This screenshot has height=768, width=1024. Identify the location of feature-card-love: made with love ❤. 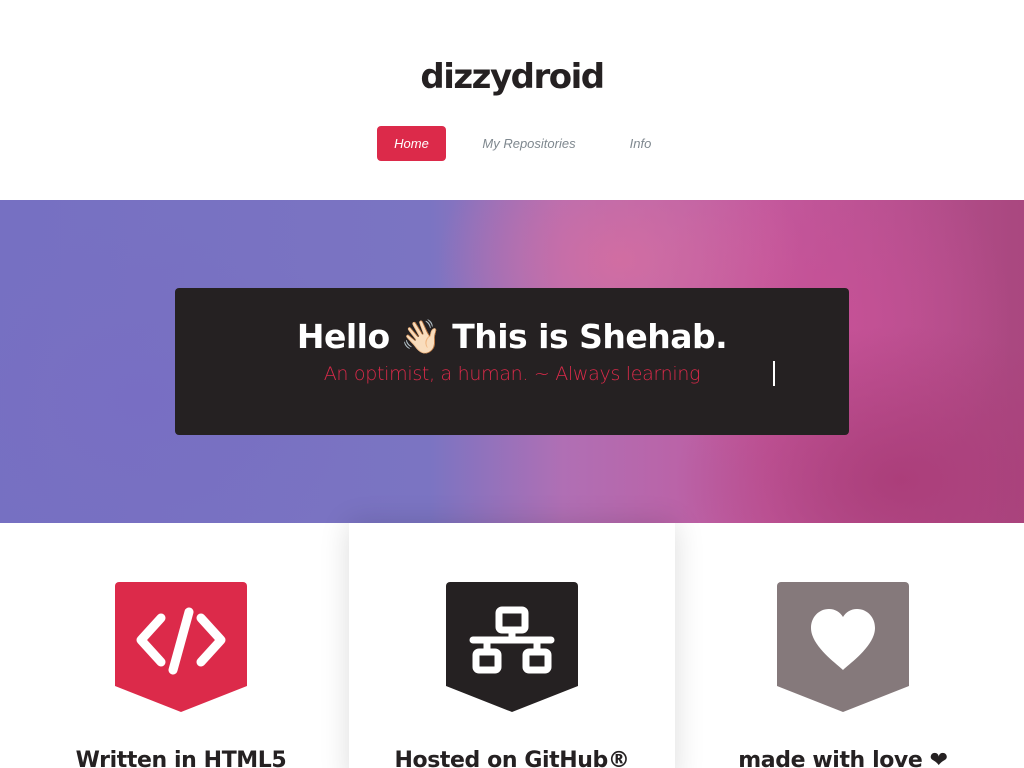
(843, 645).